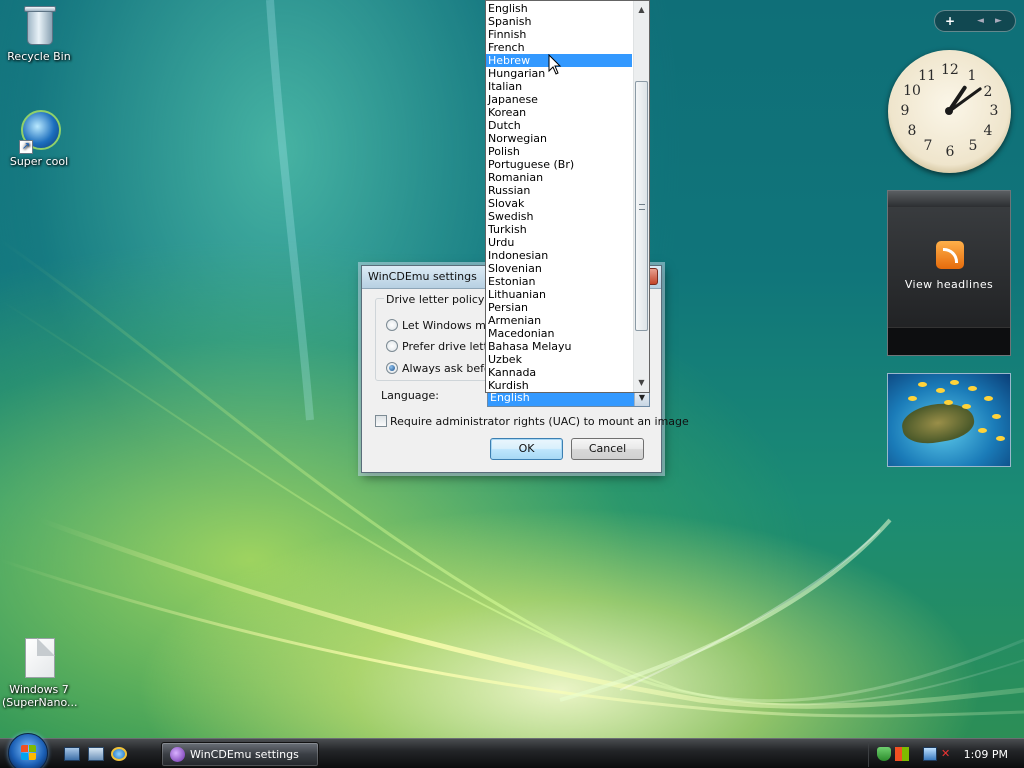 This screenshot has width=1024, height=768. I want to click on scrollbar-thumb, so click(641, 206).